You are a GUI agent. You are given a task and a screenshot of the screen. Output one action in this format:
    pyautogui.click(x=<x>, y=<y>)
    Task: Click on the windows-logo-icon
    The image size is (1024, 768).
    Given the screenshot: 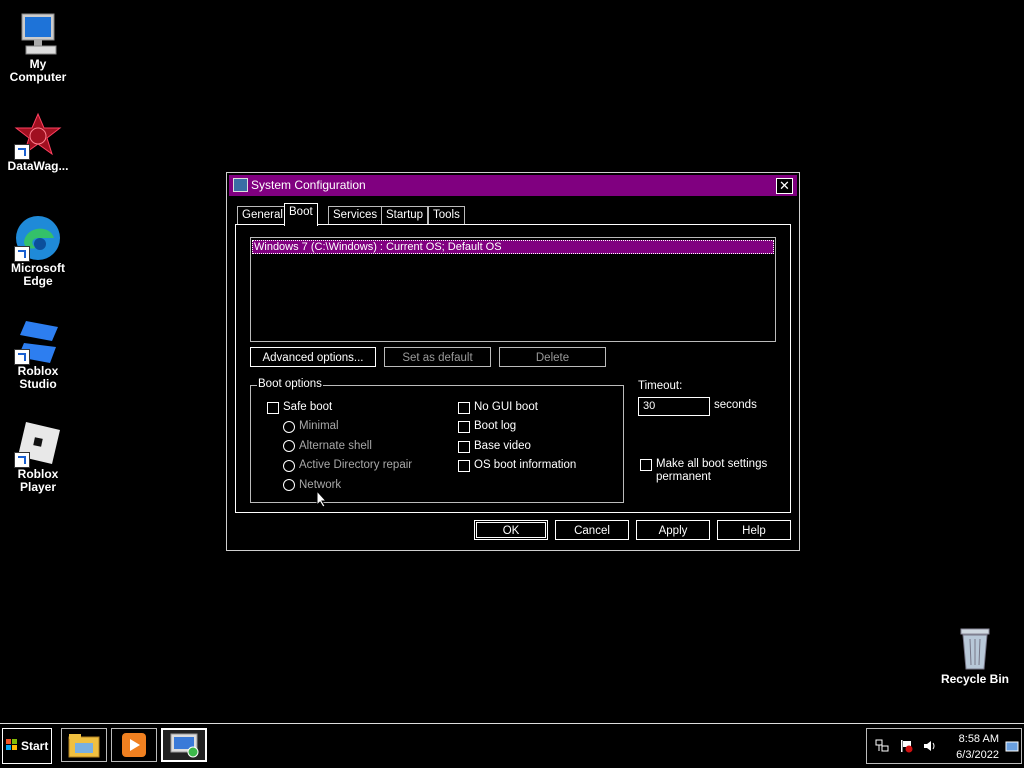 What is the action you would take?
    pyautogui.click(x=11, y=744)
    